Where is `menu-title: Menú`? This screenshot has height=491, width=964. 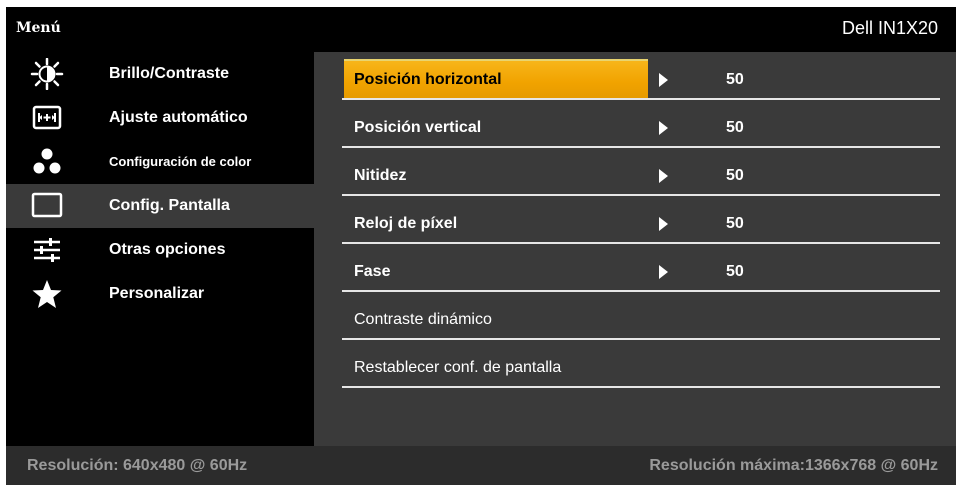
menu-title: Menú is located at coordinates (38, 28).